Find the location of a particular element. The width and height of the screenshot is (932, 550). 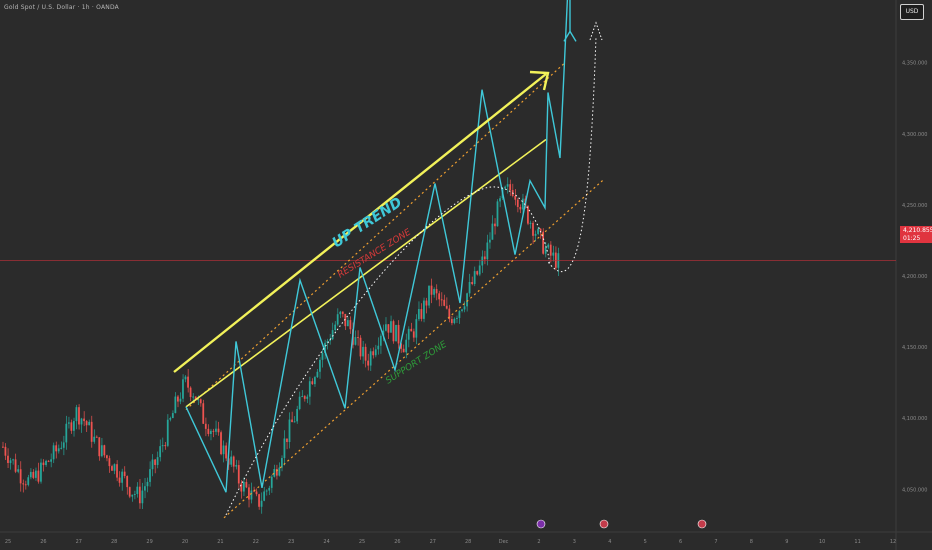

x-tick-label: 22 is located at coordinates (256, 542).